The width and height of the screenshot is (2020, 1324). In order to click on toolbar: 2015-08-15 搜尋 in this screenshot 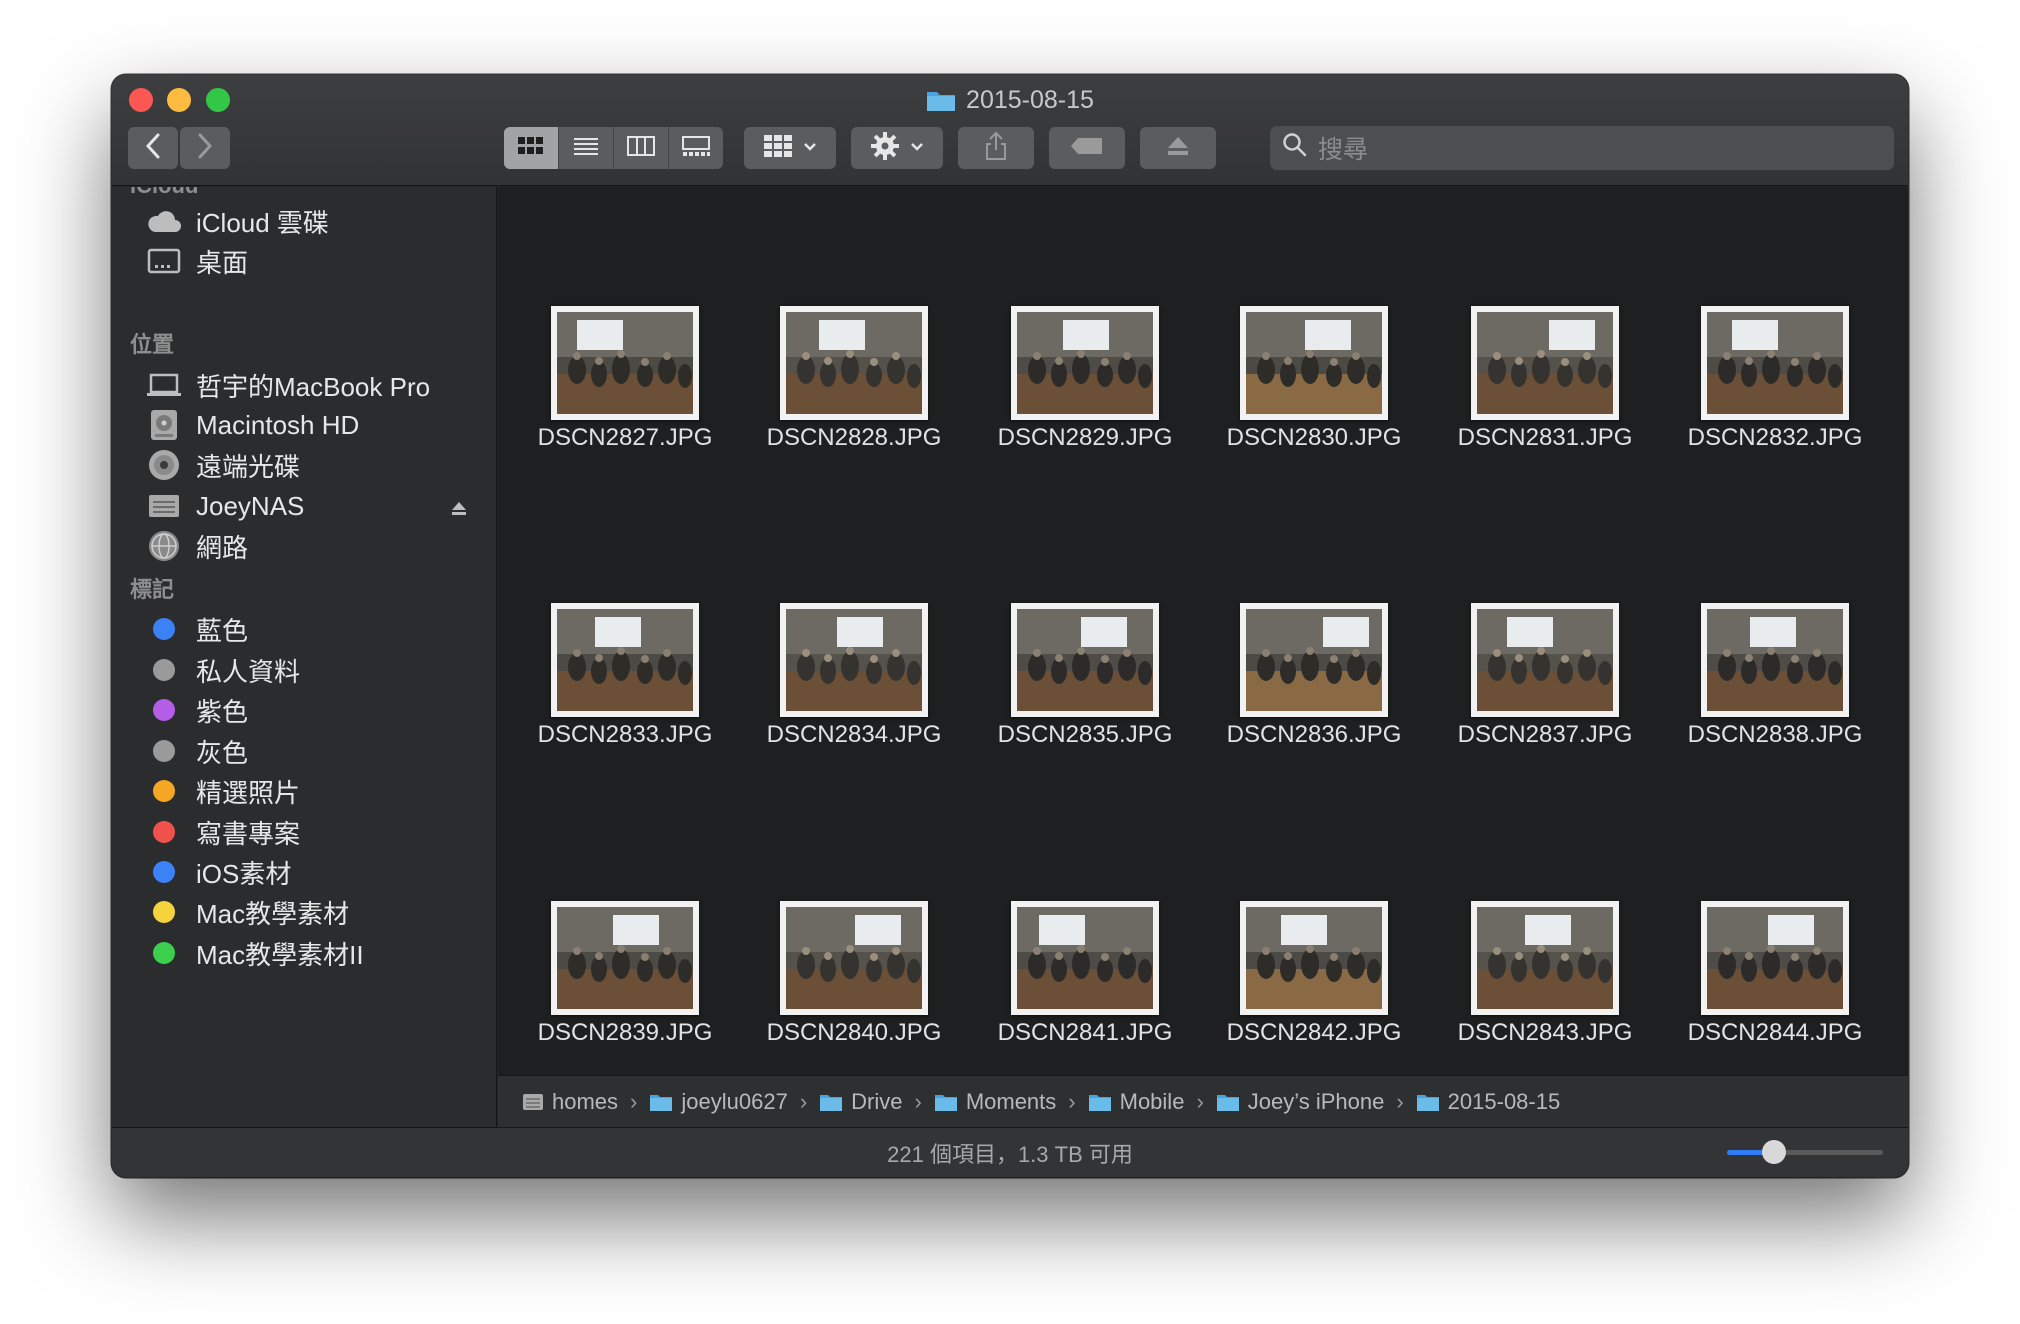, I will do `click(1010, 130)`.